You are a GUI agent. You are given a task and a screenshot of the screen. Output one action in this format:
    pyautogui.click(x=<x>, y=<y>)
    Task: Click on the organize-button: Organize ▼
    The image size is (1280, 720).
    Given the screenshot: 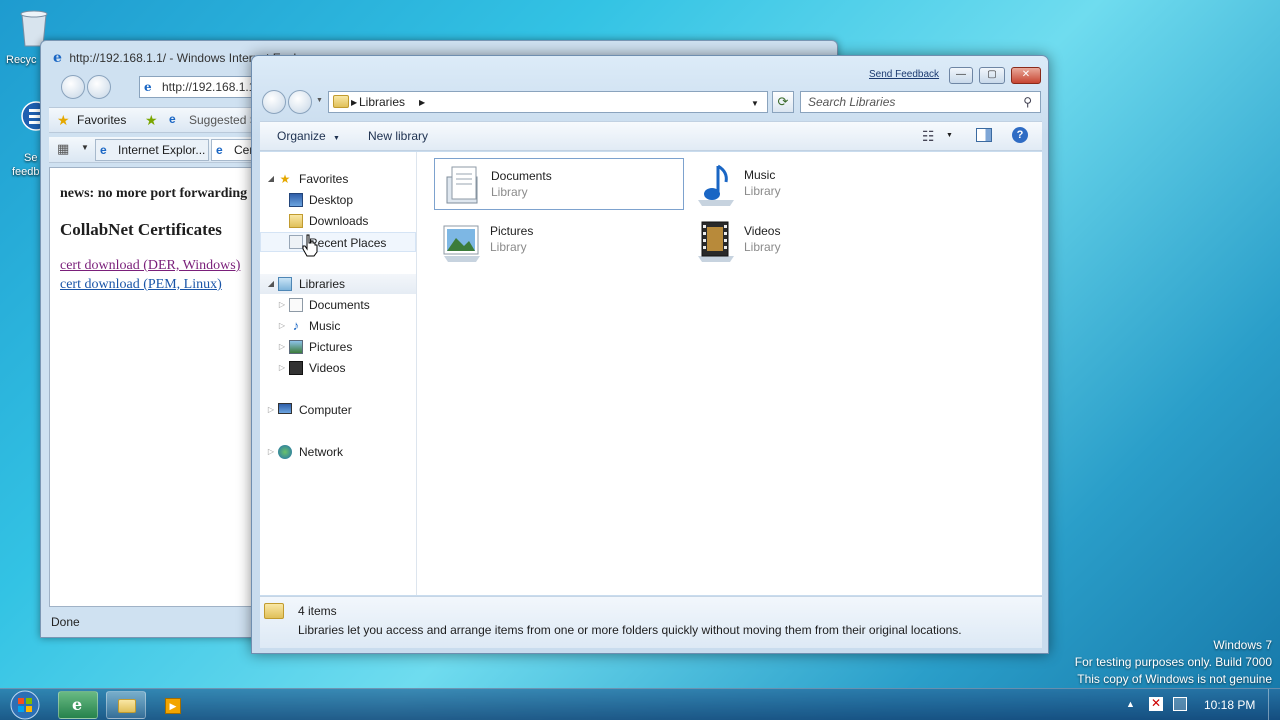 What is the action you would take?
    pyautogui.click(x=308, y=136)
    